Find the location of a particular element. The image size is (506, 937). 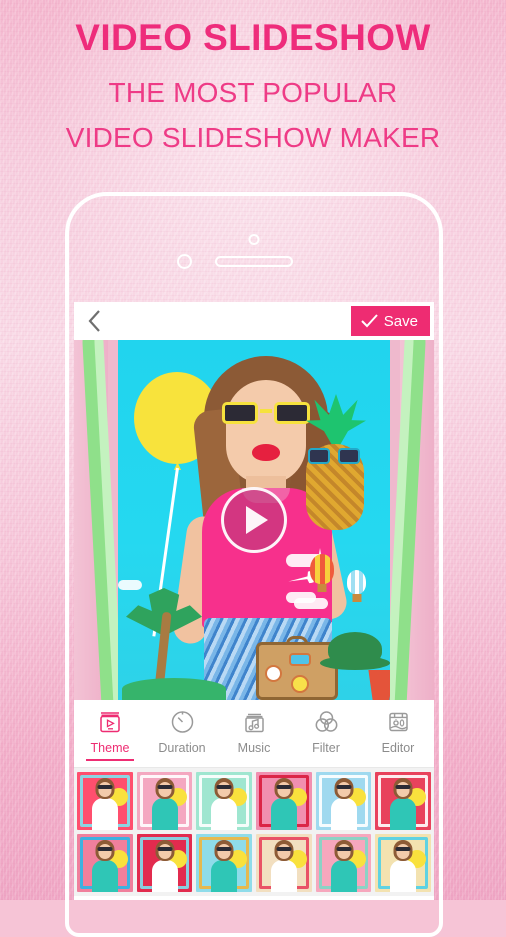

sunglasses-lens-left is located at coordinates (240, 413).